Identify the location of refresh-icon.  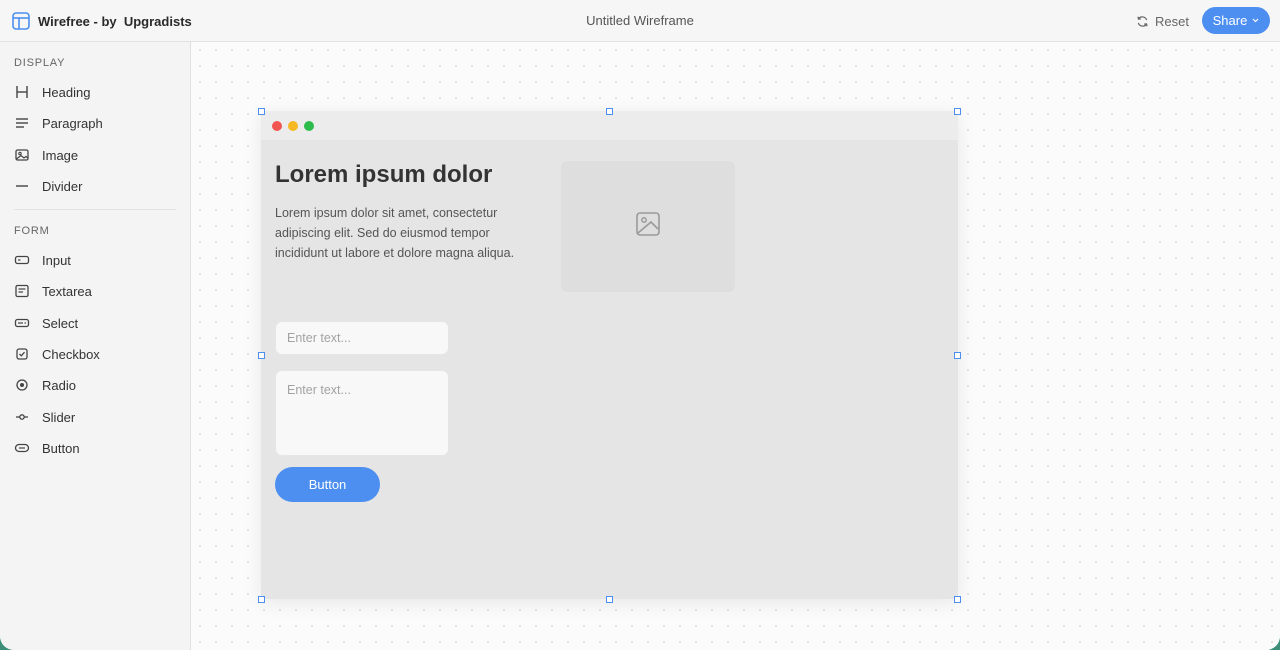
(1142, 21).